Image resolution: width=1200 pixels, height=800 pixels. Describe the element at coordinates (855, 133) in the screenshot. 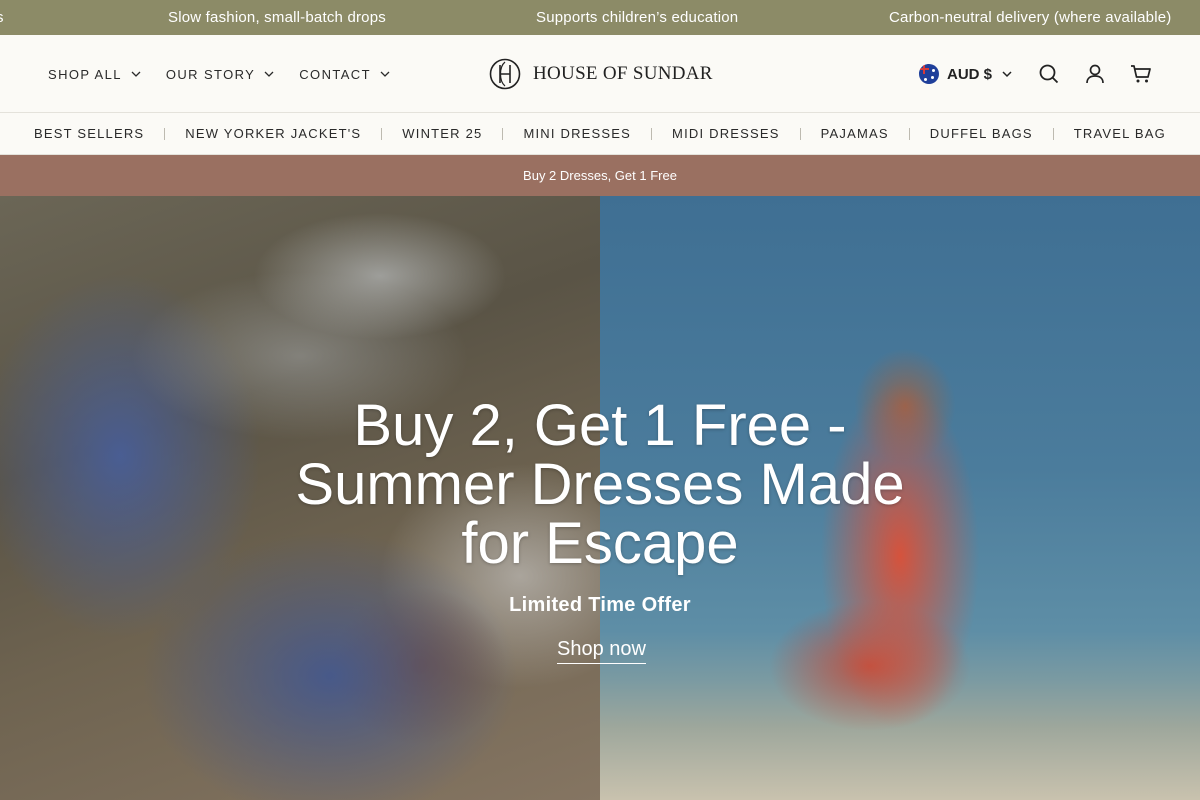

I see `category-pajamas: PAJAMAS` at that location.